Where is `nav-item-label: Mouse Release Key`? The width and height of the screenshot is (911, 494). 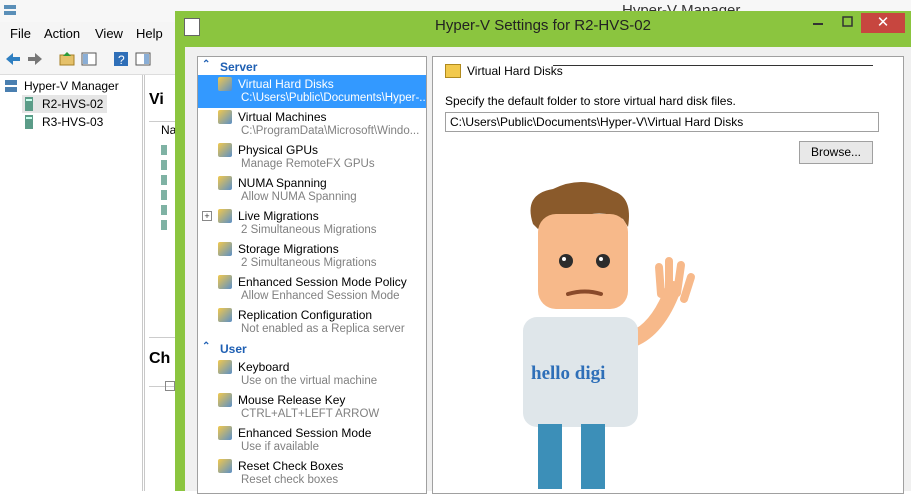 nav-item-label: Mouse Release Key is located at coordinates (292, 400).